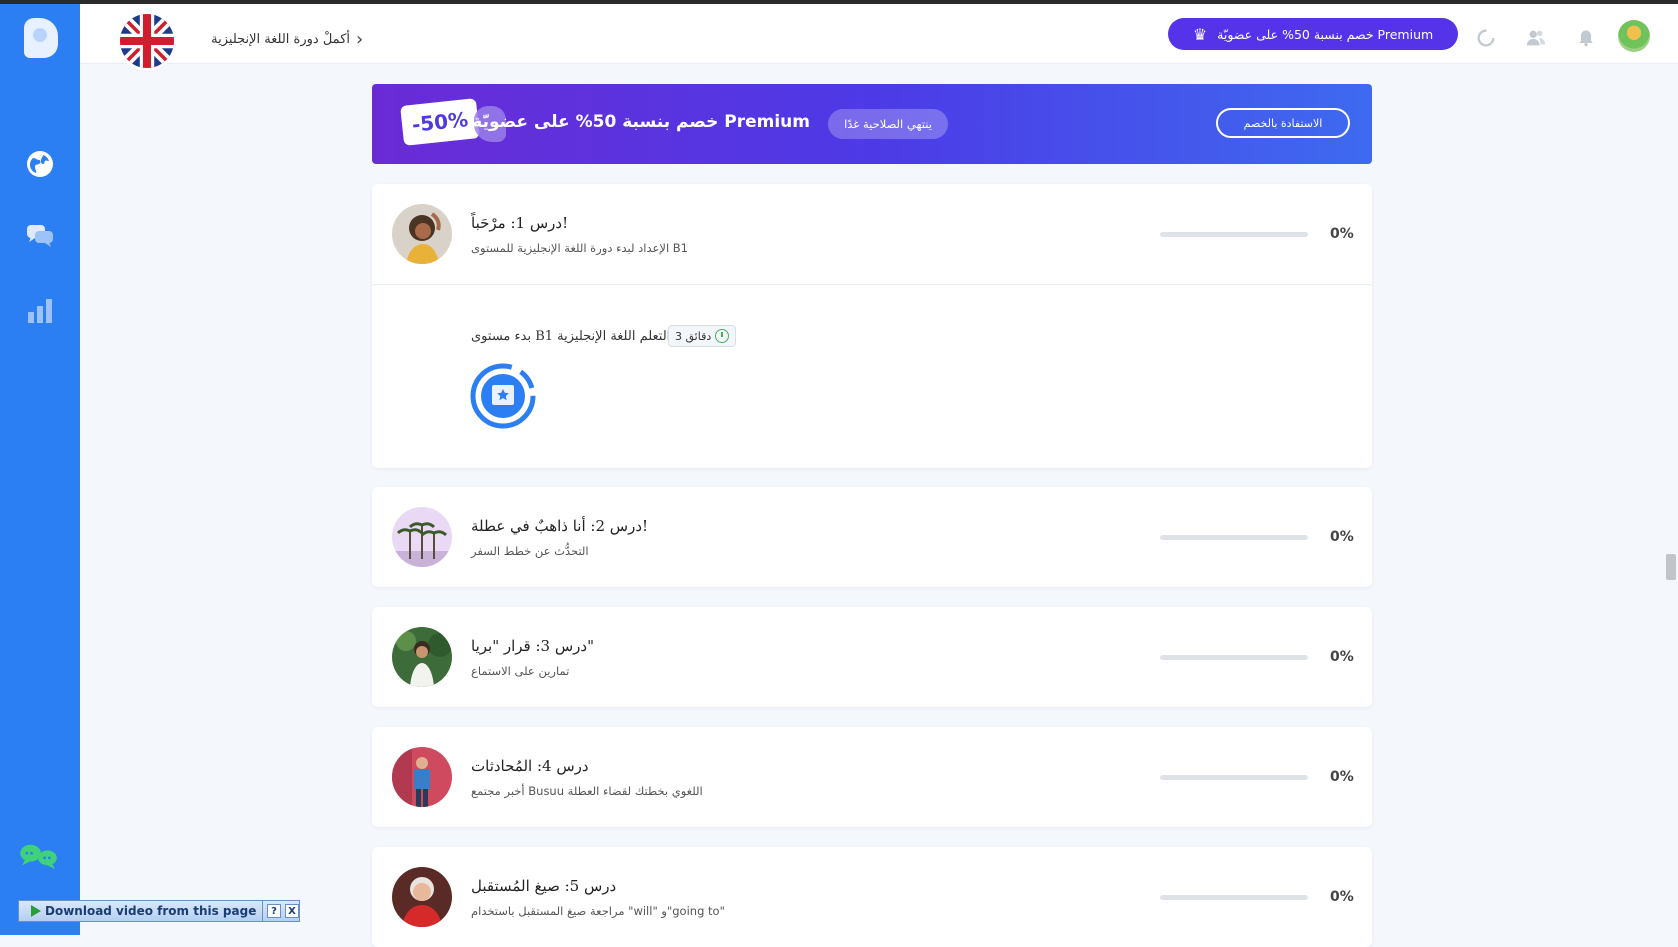 This screenshot has width=1678, height=947. Describe the element at coordinates (270, 39) in the screenshot. I see `course-title: أكملْ دورة اللغة الإنجليزية` at that location.